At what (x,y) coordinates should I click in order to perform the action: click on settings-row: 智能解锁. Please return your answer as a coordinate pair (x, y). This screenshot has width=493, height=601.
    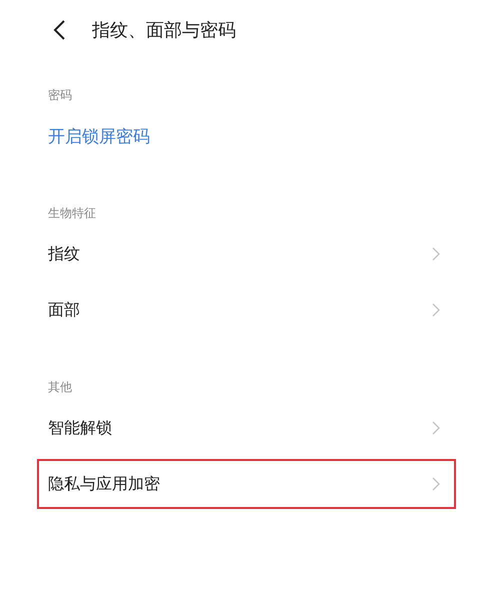
    Looking at the image, I should click on (246, 428).